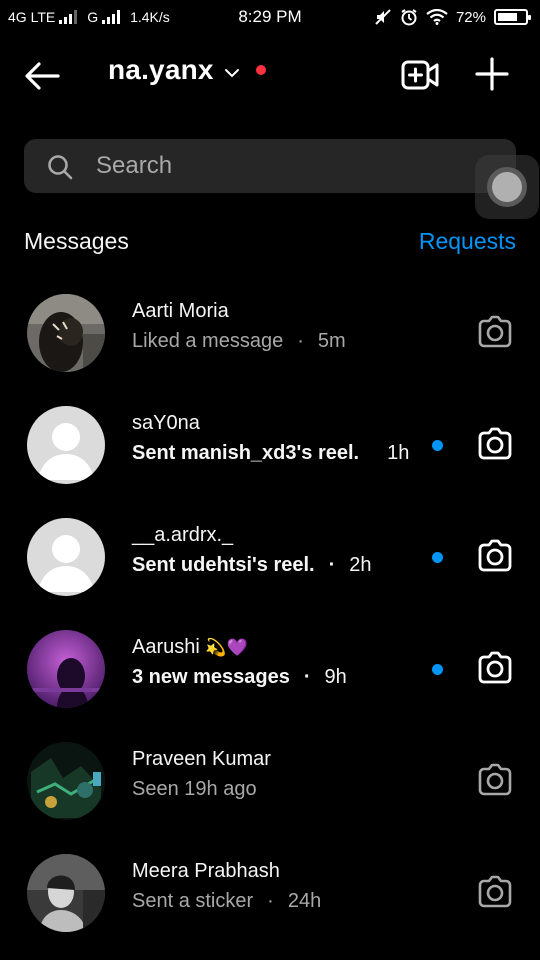 This screenshot has height=960, width=540. Describe the element at coordinates (166, 423) in the screenshot. I see `conversation-name: saY0na` at that location.